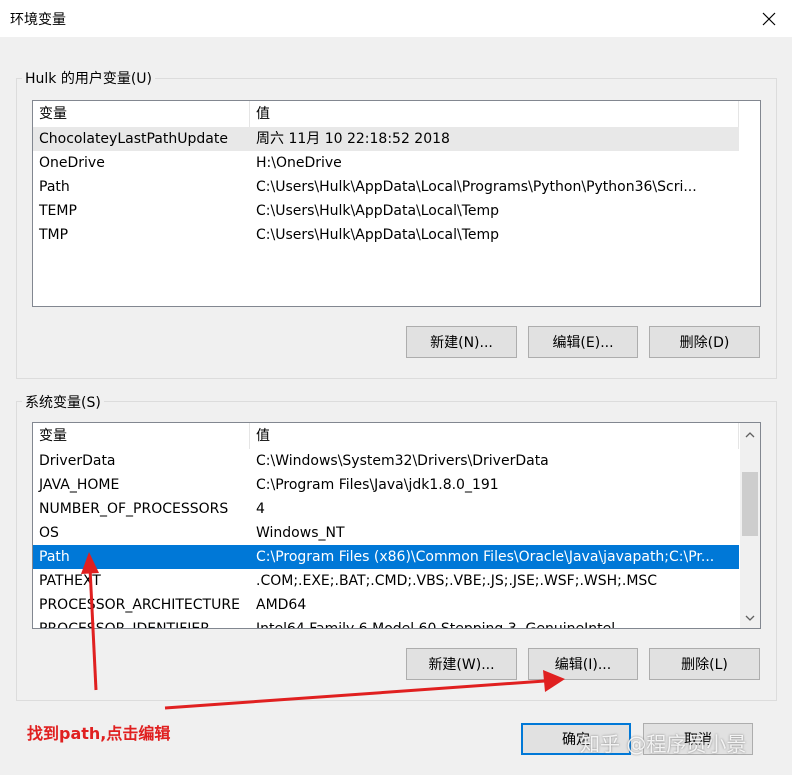 This screenshot has height=775, width=792. Describe the element at coordinates (77, 461) in the screenshot. I see `var-name: DriverData` at that location.